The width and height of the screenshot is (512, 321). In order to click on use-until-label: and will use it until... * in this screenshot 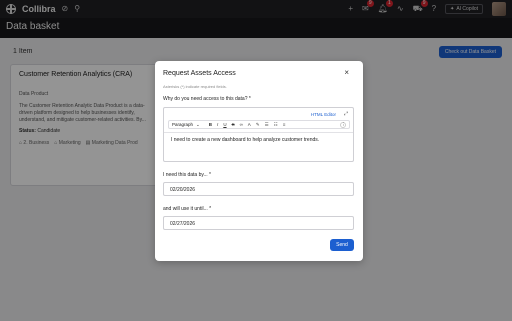, I will do `click(187, 209)`.